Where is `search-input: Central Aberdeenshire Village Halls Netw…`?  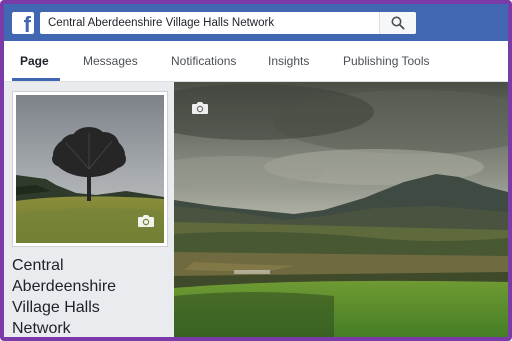 search-input: Central Aberdeenshire Village Halls Netw… is located at coordinates (161, 23).